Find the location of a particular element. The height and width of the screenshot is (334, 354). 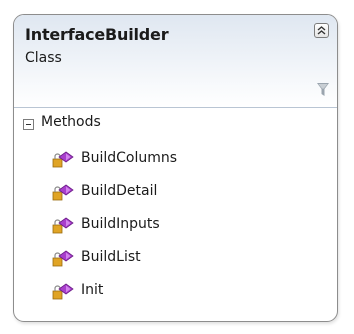

methods-section-header: Methods is located at coordinates (175, 125).